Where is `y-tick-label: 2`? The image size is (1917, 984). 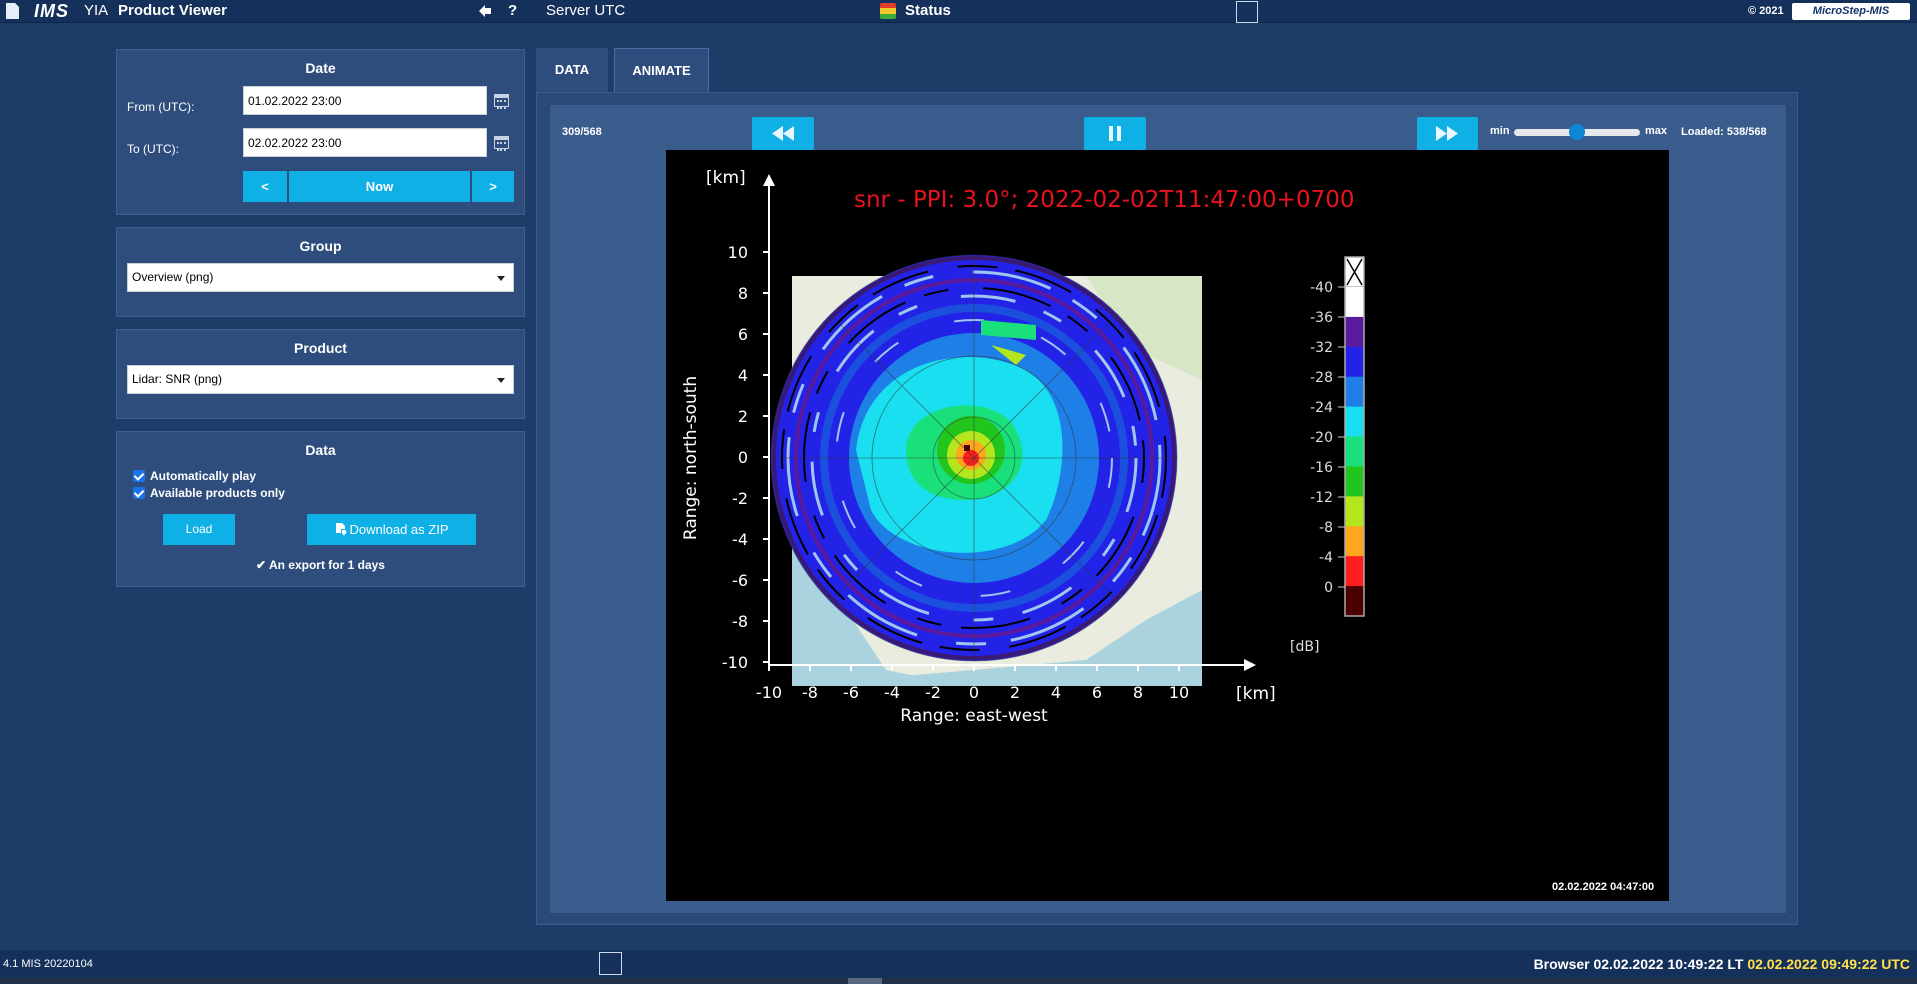
y-tick-label: 2 is located at coordinates (743, 416).